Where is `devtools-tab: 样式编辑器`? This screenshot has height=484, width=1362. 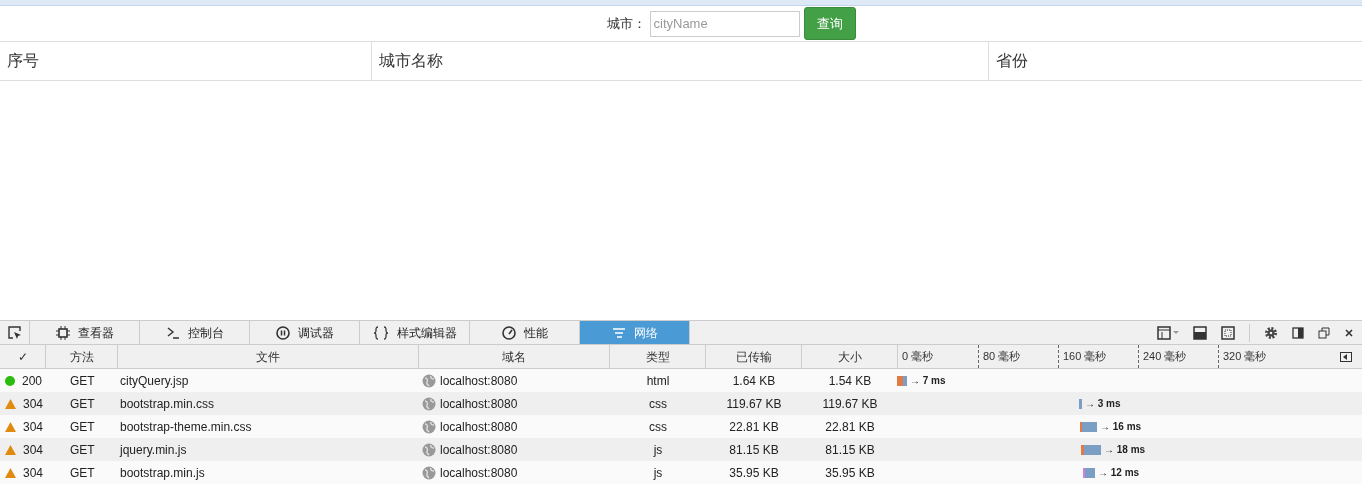
devtools-tab: 样式编辑器 is located at coordinates (415, 332).